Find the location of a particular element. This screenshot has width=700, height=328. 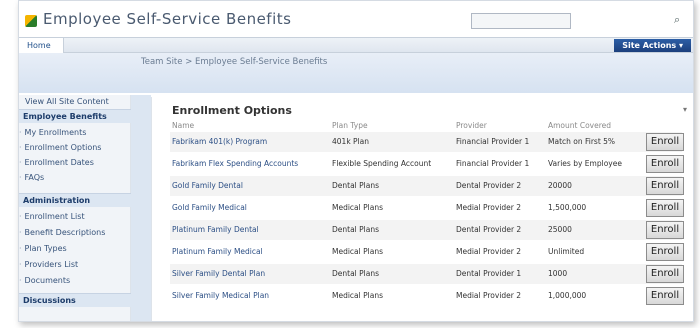

column-header-amount-covered: Amount Covered is located at coordinates (579, 125).